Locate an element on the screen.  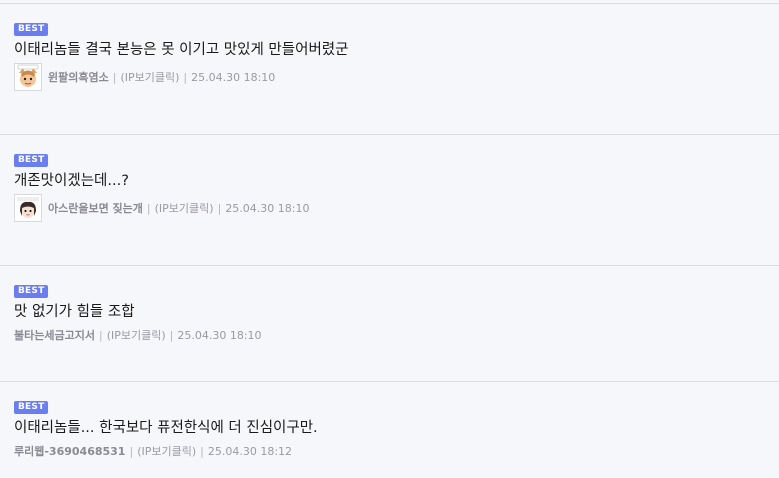
anime-girl-avatar is located at coordinates (28, 208).